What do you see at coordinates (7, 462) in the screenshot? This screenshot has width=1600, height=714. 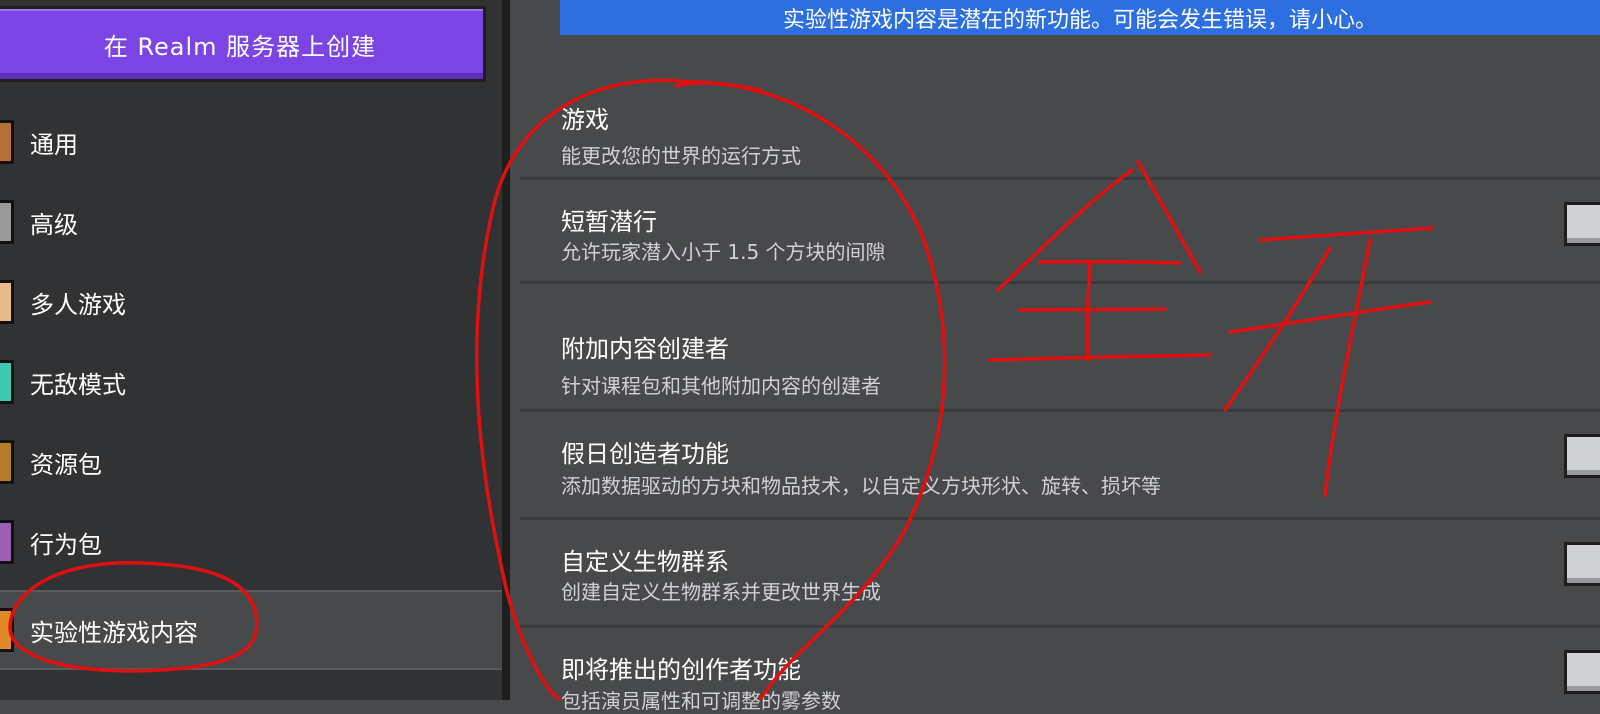 I see `resource-pack-icon` at bounding box center [7, 462].